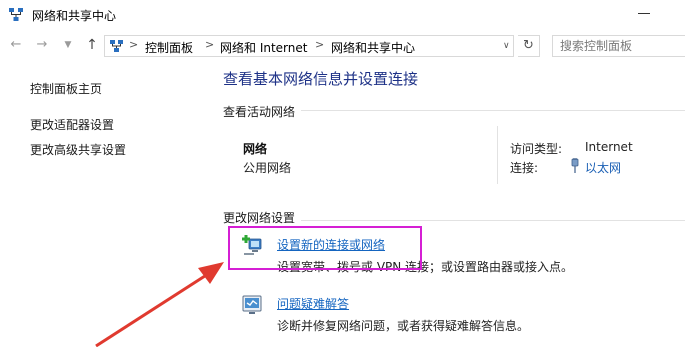 Image resolution: width=685 pixels, height=347 pixels. Describe the element at coordinates (16, 45) in the screenshot. I see `back-arrow-icon: ←` at that location.